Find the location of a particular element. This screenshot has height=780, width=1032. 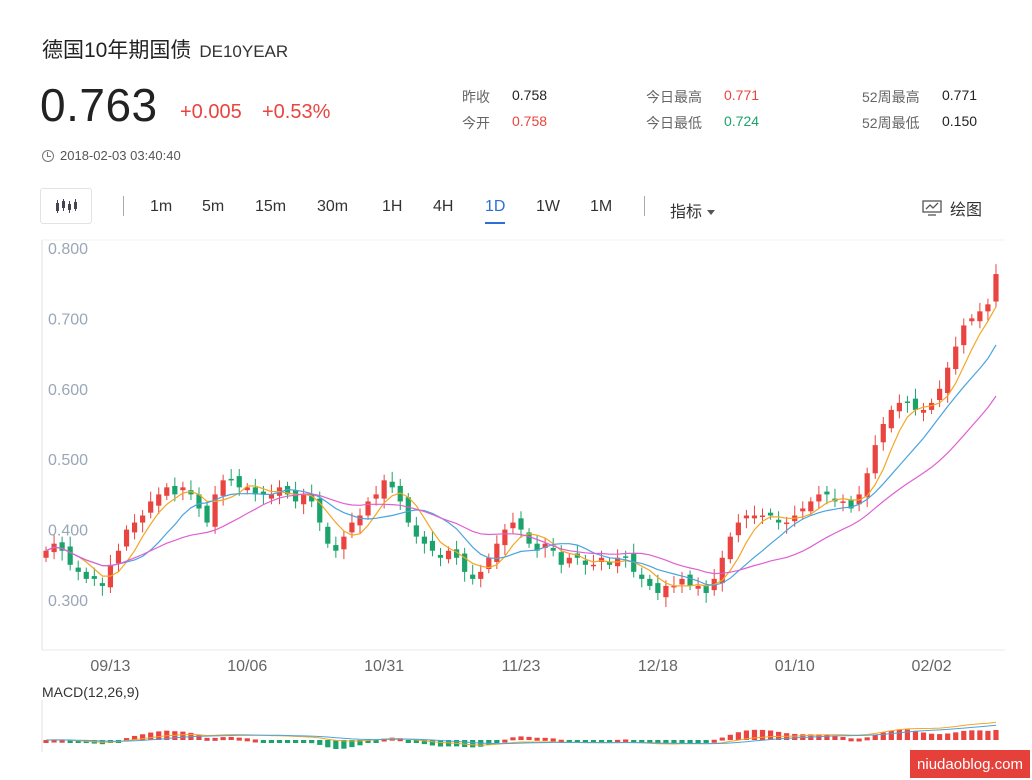

x-tick-label: 02/02 is located at coordinates (932, 666).